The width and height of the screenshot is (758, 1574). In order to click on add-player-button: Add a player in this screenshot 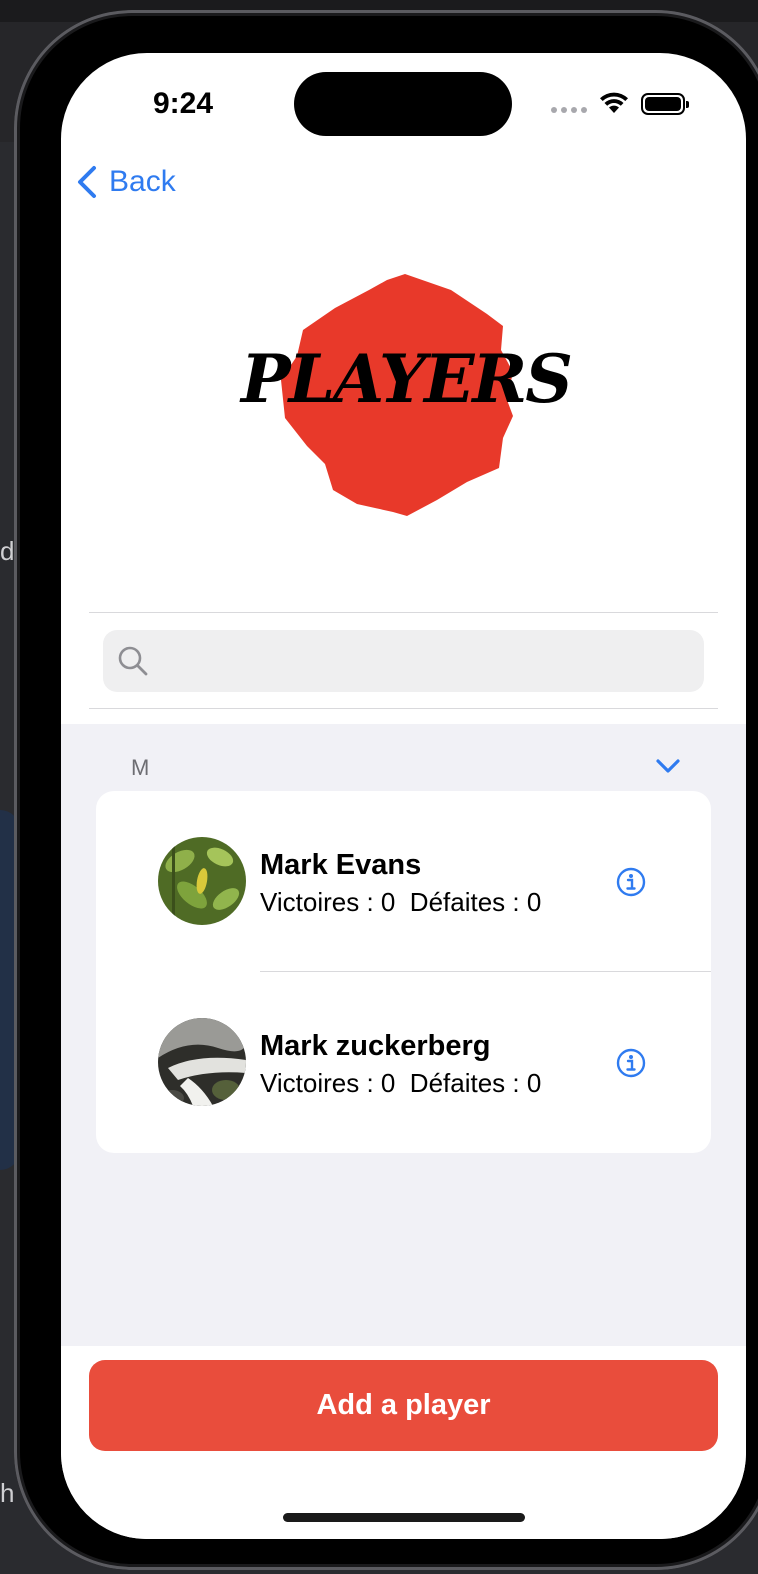, I will do `click(403, 1405)`.